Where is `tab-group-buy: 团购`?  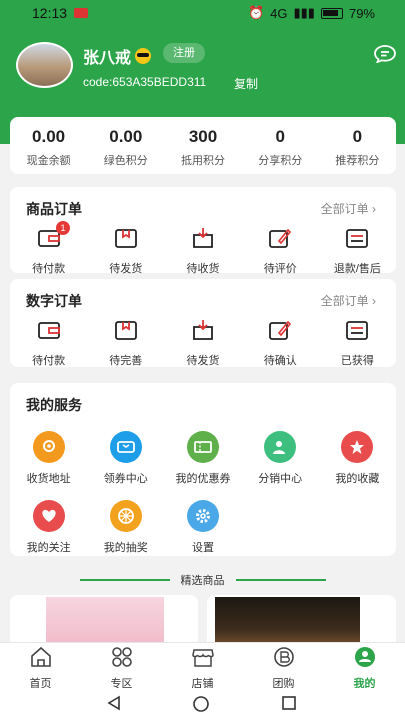 tab-group-buy: 团购 is located at coordinates (283, 666).